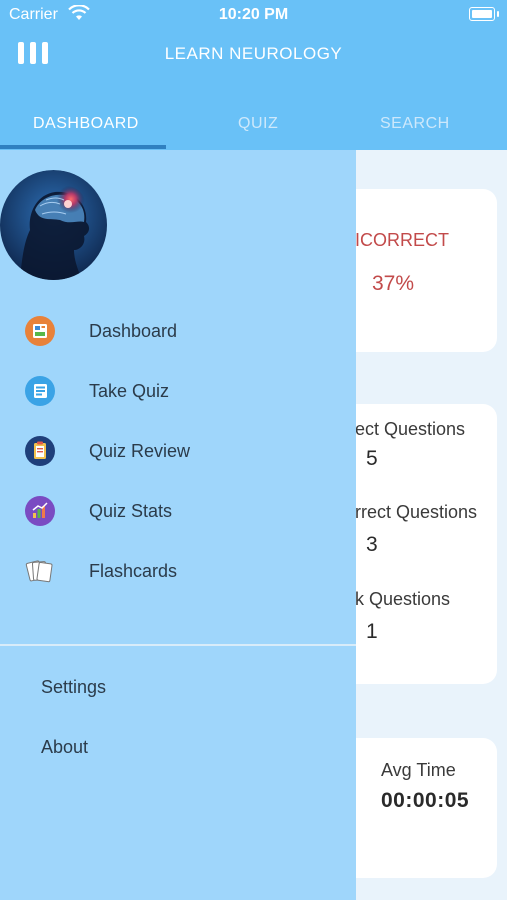 This screenshot has width=507, height=900. What do you see at coordinates (86, 124) in the screenshot?
I see `tab-dashboard: DASHBOARD` at bounding box center [86, 124].